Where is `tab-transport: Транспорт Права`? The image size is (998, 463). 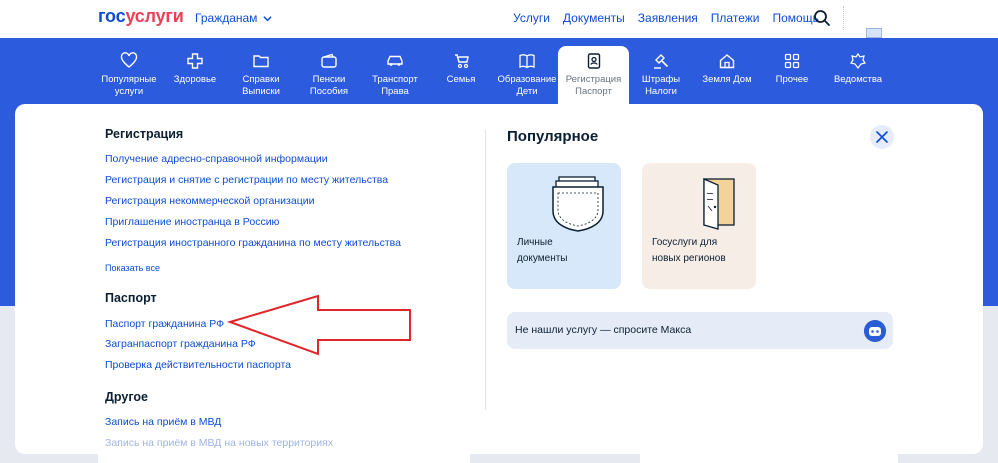
tab-transport: Транспорт Права is located at coordinates (395, 75).